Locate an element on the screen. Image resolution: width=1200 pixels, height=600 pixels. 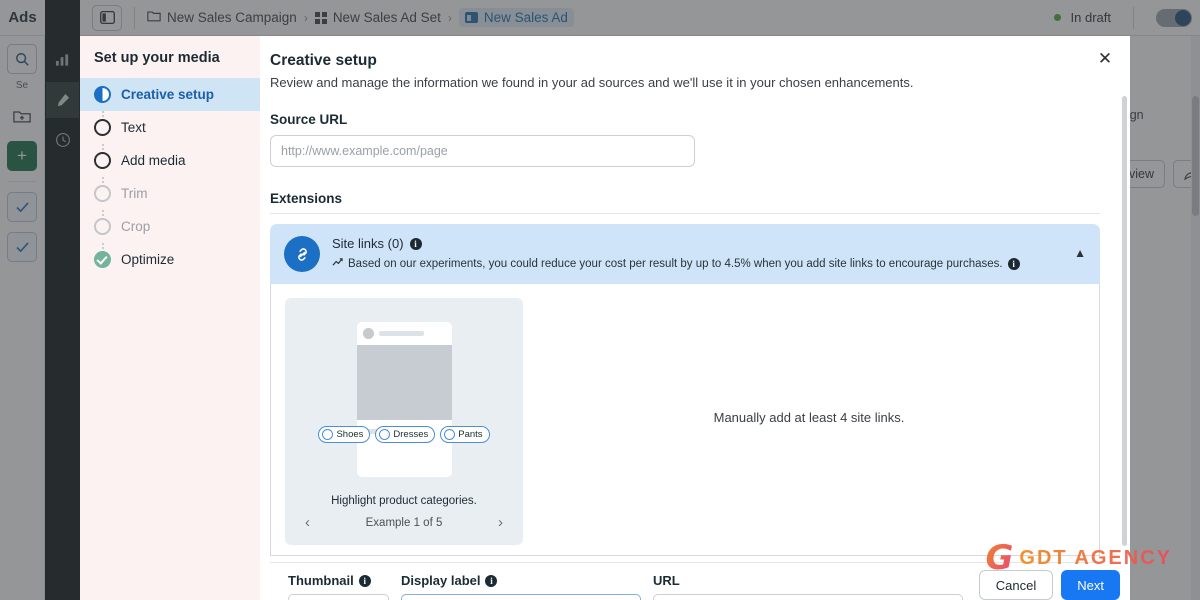
chip-label: Dresses is located at coordinates (411, 434).